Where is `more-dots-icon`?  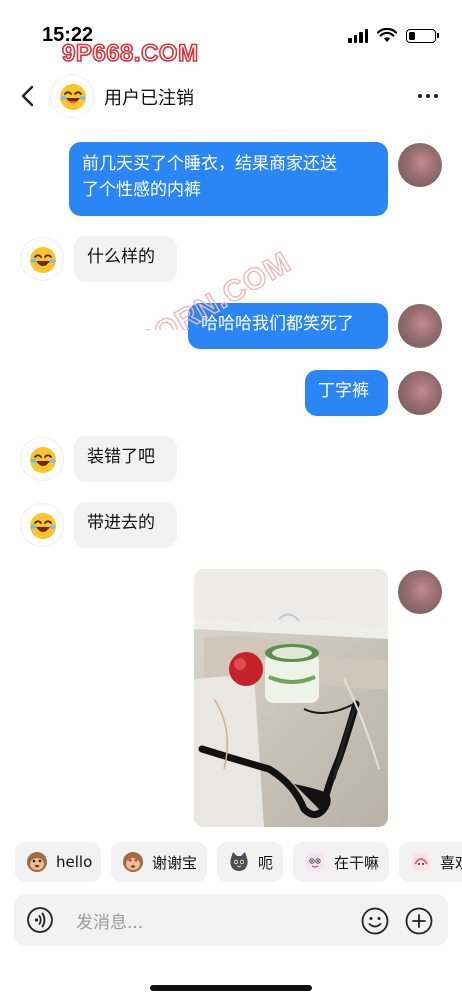 more-dots-icon is located at coordinates (428, 96).